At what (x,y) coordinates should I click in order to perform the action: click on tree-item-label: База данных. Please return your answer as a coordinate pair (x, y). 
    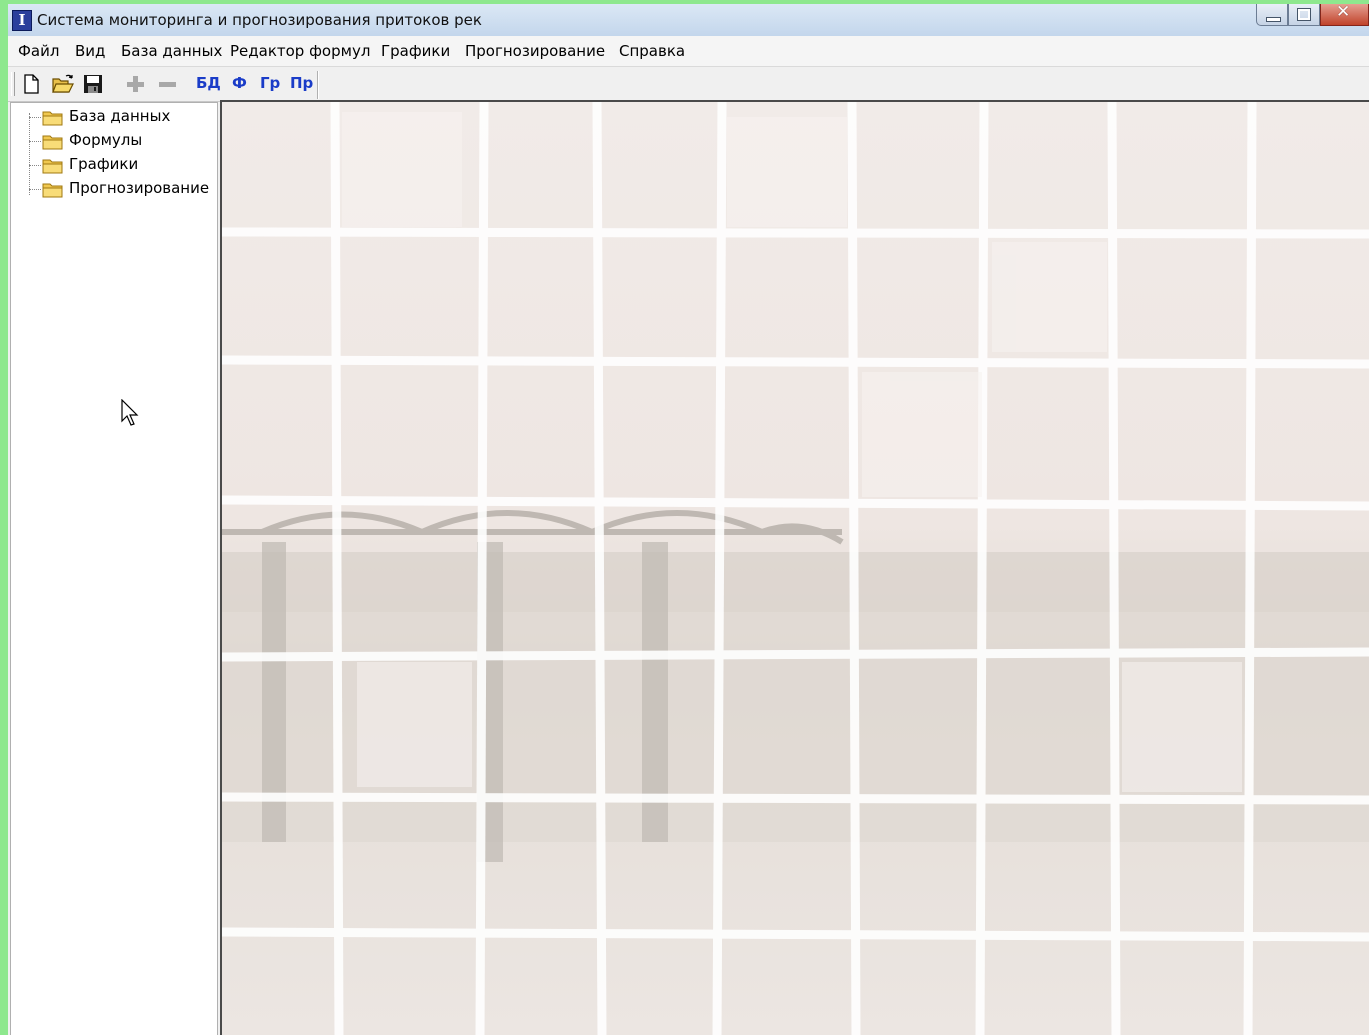
    Looking at the image, I should click on (120, 116).